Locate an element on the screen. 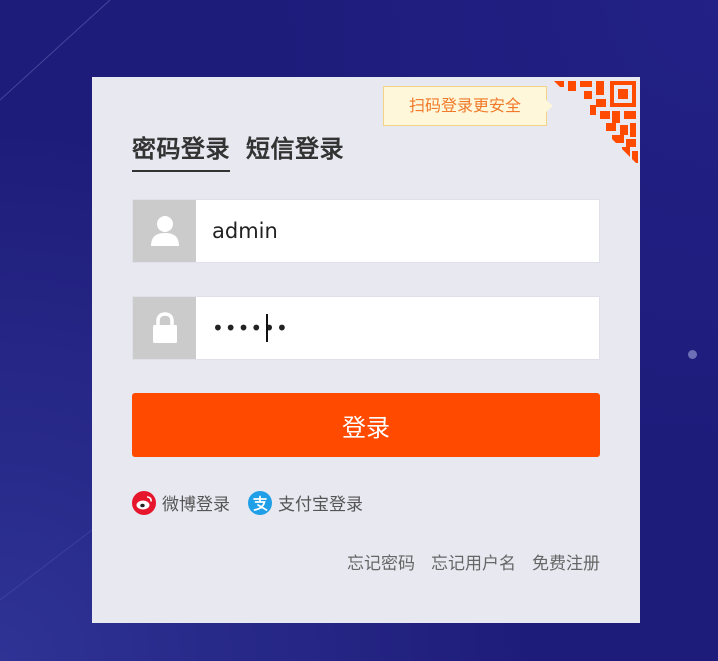  qr-tip: 扫码登录更安全 is located at coordinates (468, 106).